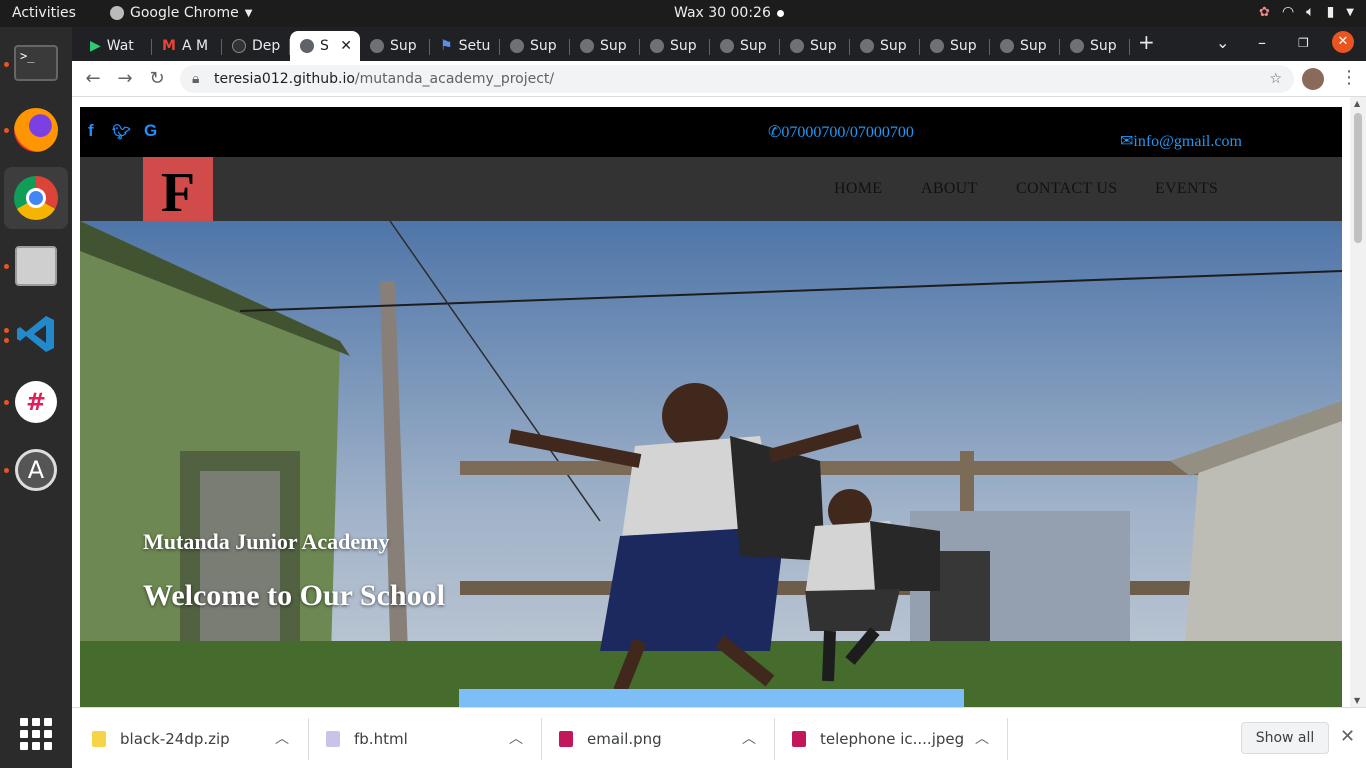 The image size is (1366, 769). I want to click on chrome-launcher, so click(36, 198).